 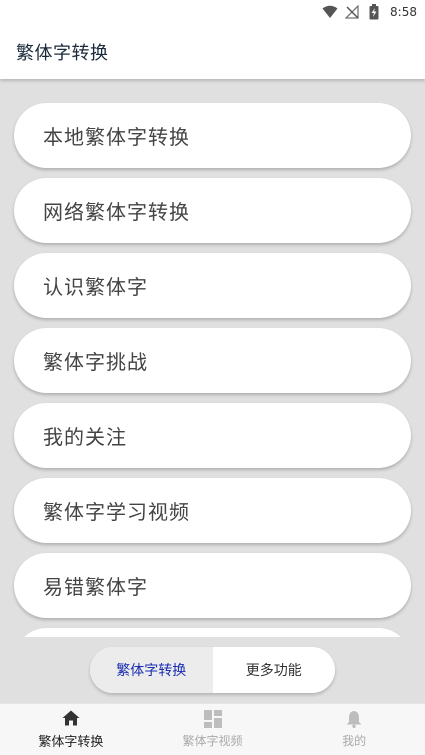 What do you see at coordinates (71, 742) in the screenshot?
I see `nav-label: 繁体字转换` at bounding box center [71, 742].